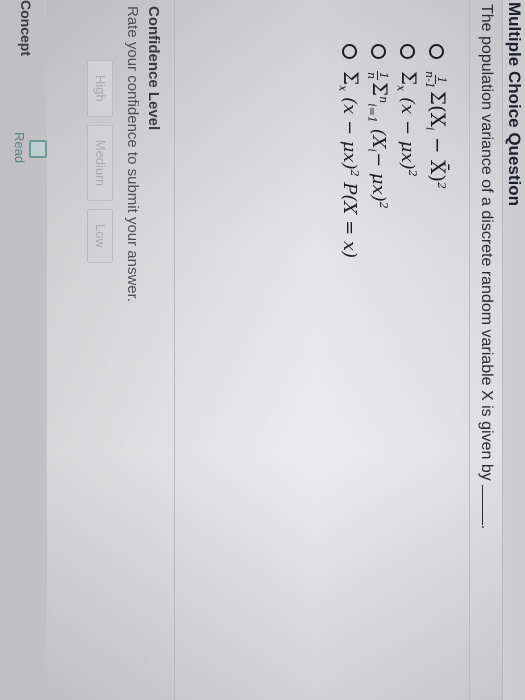 This screenshot has width=525, height=700. What do you see at coordinates (430, 80) in the screenshot?
I see `denominator: n-1` at bounding box center [430, 80].